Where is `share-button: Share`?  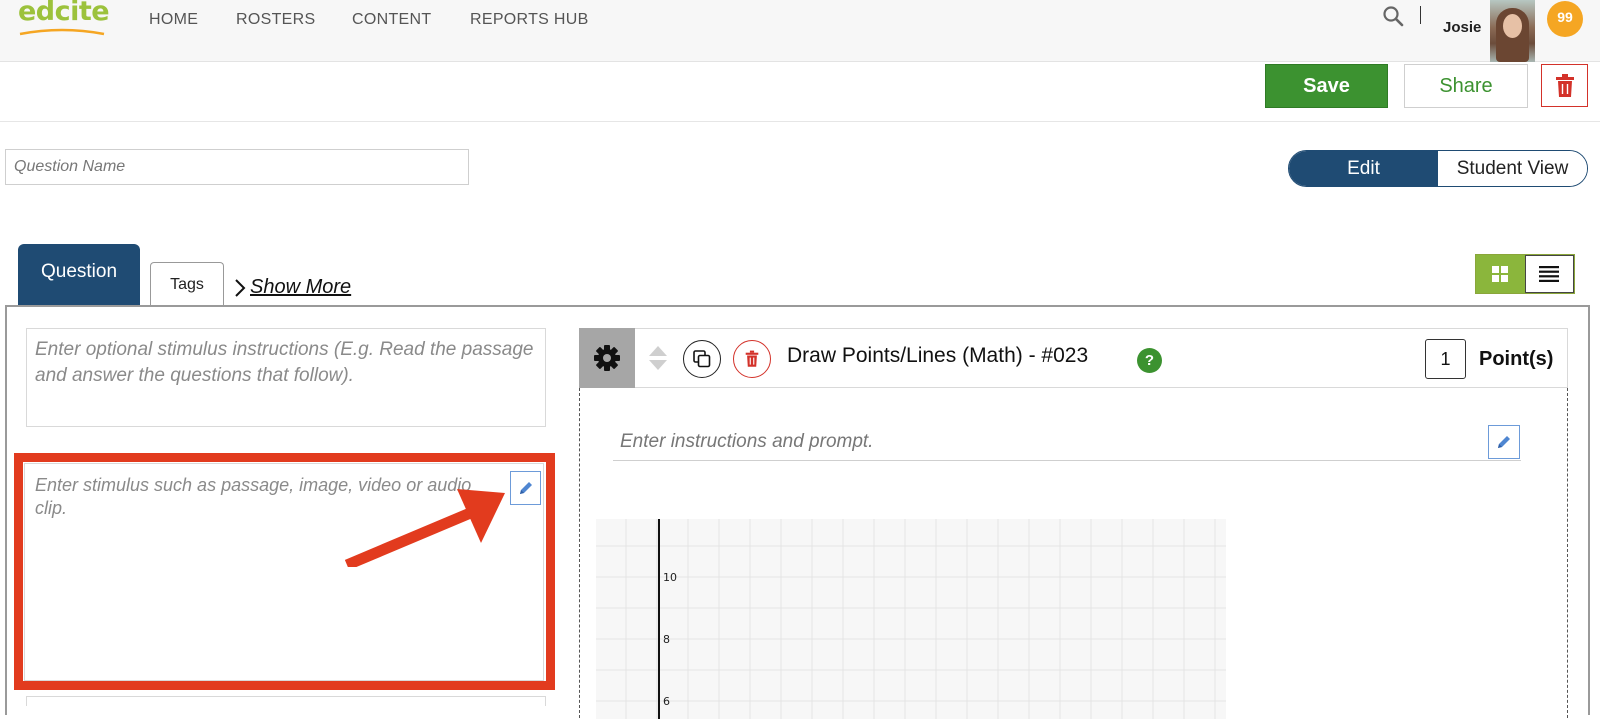 share-button: Share is located at coordinates (1466, 86).